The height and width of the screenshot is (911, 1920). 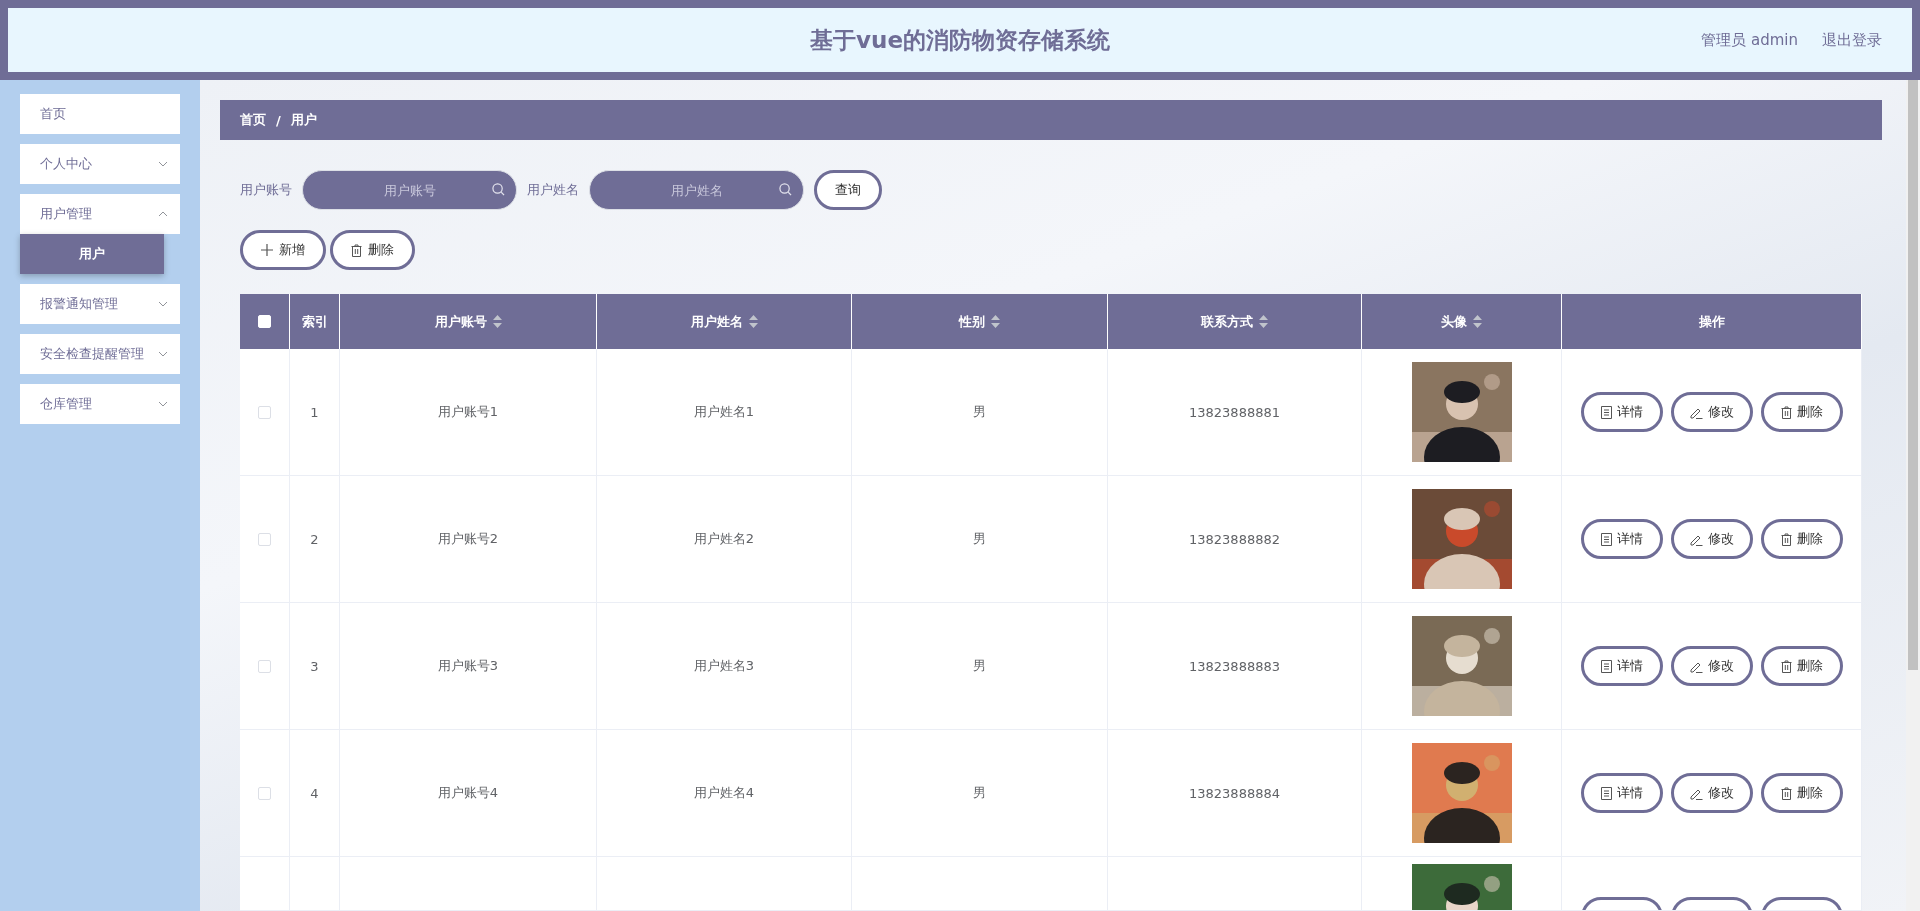 I want to click on column-header: 索引, so click(x=315, y=321).